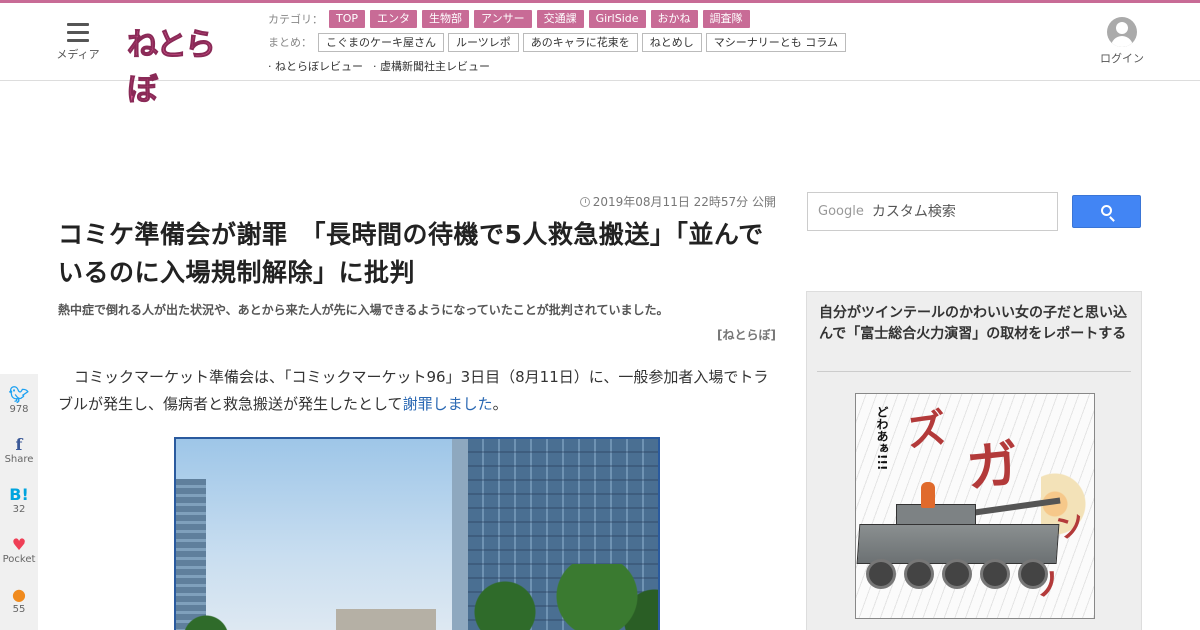 This screenshot has width=1200, height=630. What do you see at coordinates (684, 202) in the screenshot?
I see `publish-timestamp-text: 2019年08月11日 22時57分 公開` at bounding box center [684, 202].